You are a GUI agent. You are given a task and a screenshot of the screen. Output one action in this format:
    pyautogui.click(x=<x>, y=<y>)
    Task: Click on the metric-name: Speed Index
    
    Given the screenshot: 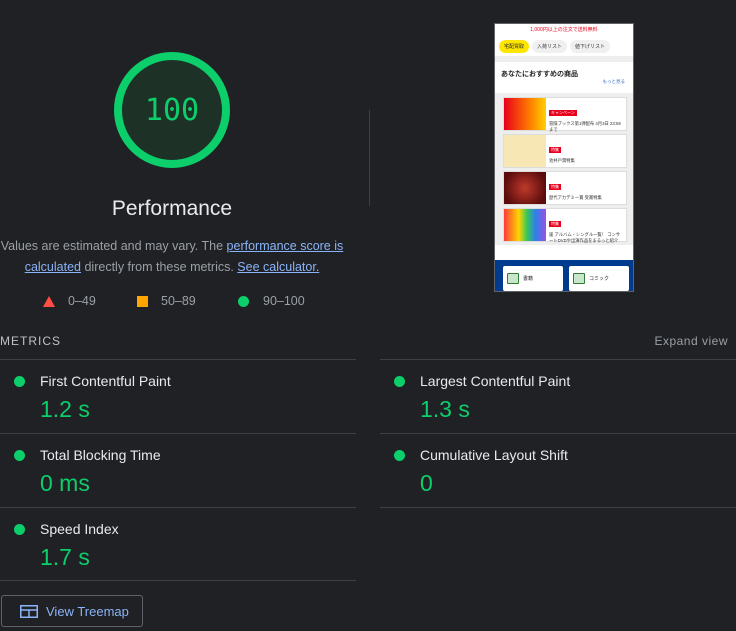 What is the action you would take?
    pyautogui.click(x=79, y=529)
    